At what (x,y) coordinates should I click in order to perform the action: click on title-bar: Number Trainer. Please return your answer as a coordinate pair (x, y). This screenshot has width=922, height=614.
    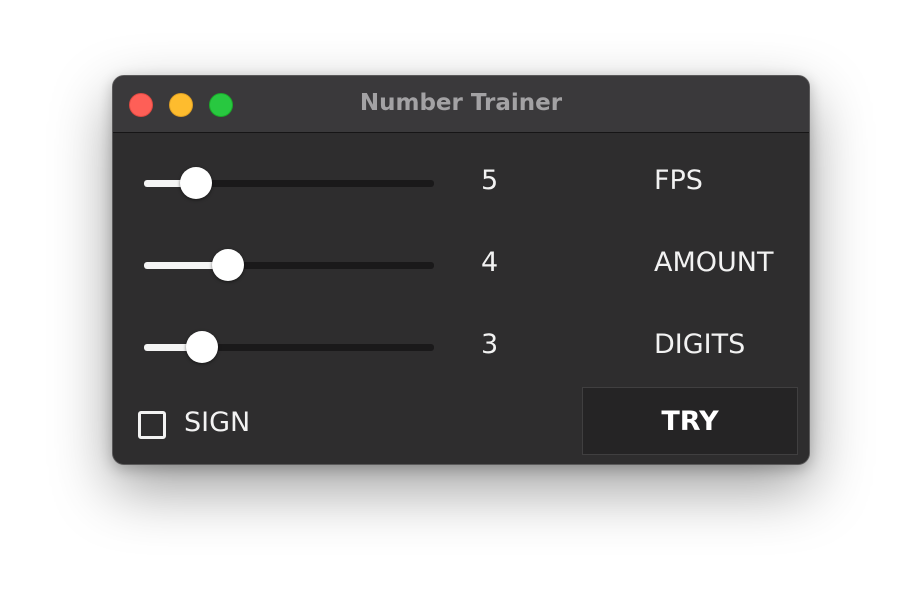
    Looking at the image, I should click on (461, 104).